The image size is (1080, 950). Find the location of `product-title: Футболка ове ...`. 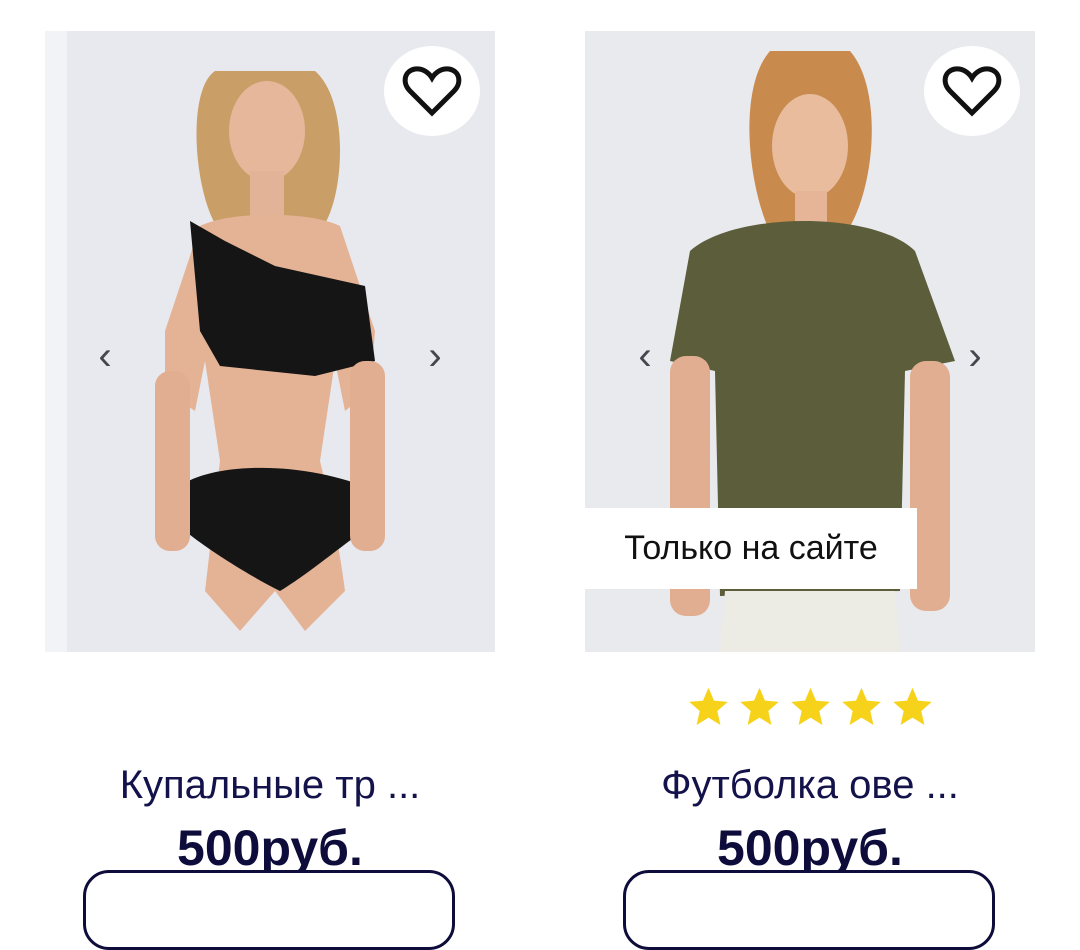

product-title: Футболка ове ... is located at coordinates (810, 785).